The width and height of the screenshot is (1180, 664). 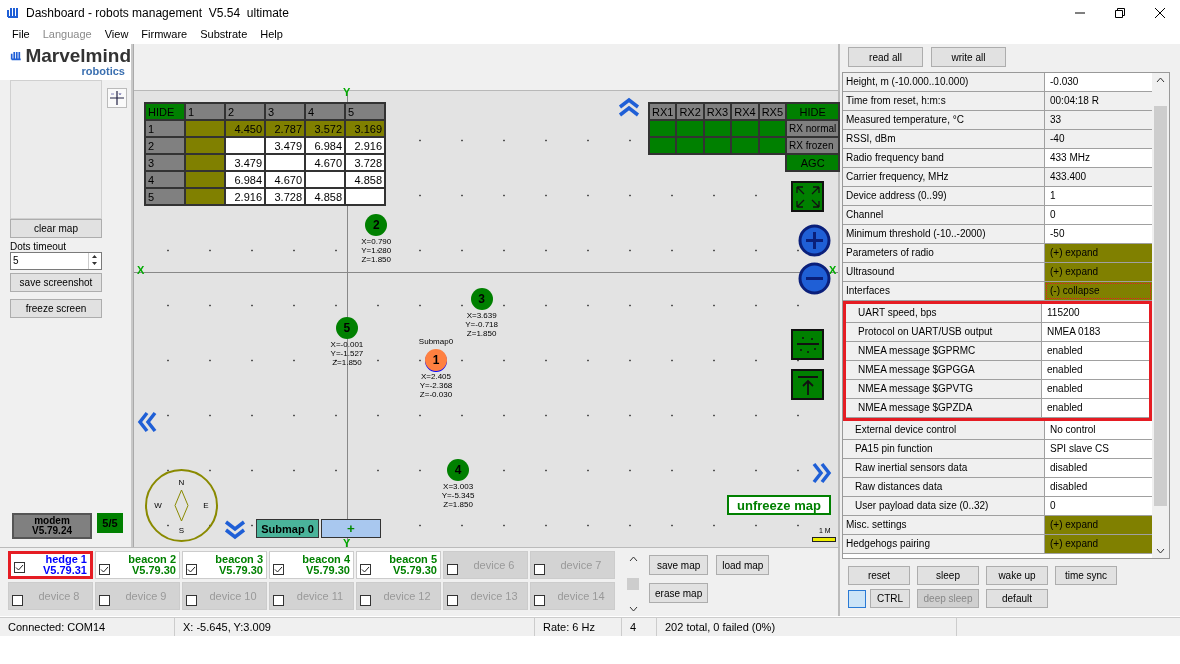 What do you see at coordinates (885, 57) in the screenshot?
I see `read-all-button: read all` at bounding box center [885, 57].